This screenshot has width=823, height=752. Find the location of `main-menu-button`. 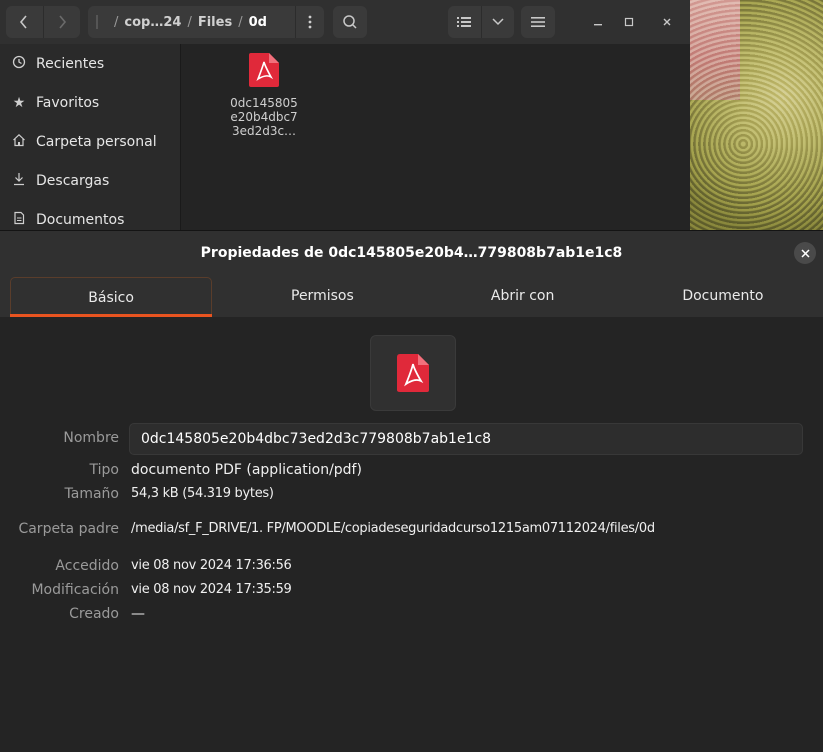

main-menu-button is located at coordinates (538, 22).